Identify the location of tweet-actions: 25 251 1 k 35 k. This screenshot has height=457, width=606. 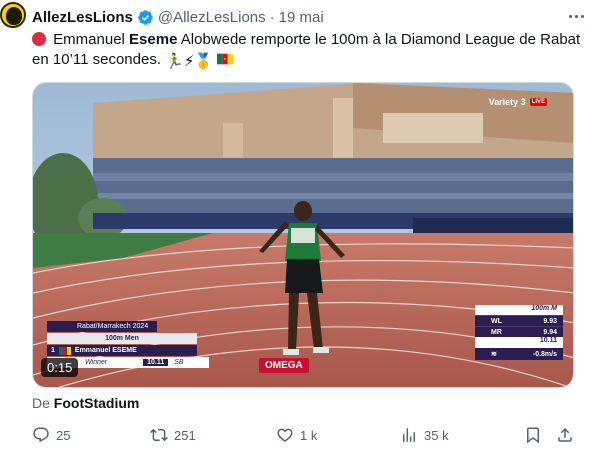
(304, 436).